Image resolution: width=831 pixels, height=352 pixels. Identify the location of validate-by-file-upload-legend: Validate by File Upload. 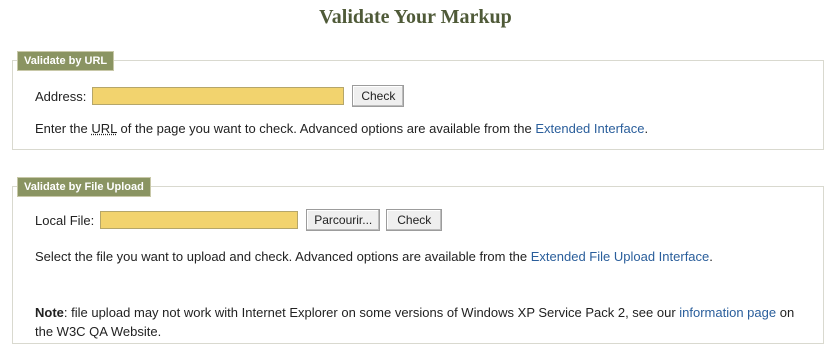
(84, 187).